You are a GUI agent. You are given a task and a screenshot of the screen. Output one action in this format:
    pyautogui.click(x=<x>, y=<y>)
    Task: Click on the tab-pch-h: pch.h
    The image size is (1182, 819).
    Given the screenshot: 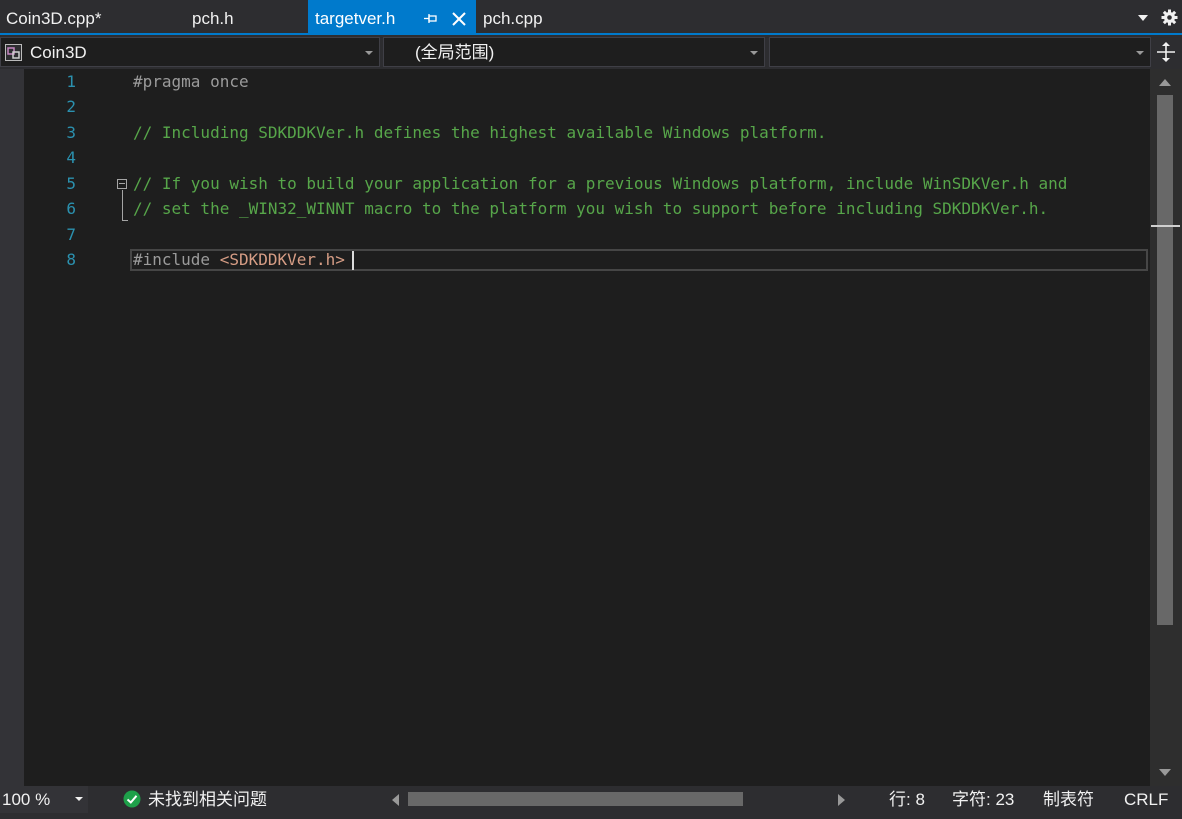 What is the action you would take?
    pyautogui.click(x=244, y=16)
    